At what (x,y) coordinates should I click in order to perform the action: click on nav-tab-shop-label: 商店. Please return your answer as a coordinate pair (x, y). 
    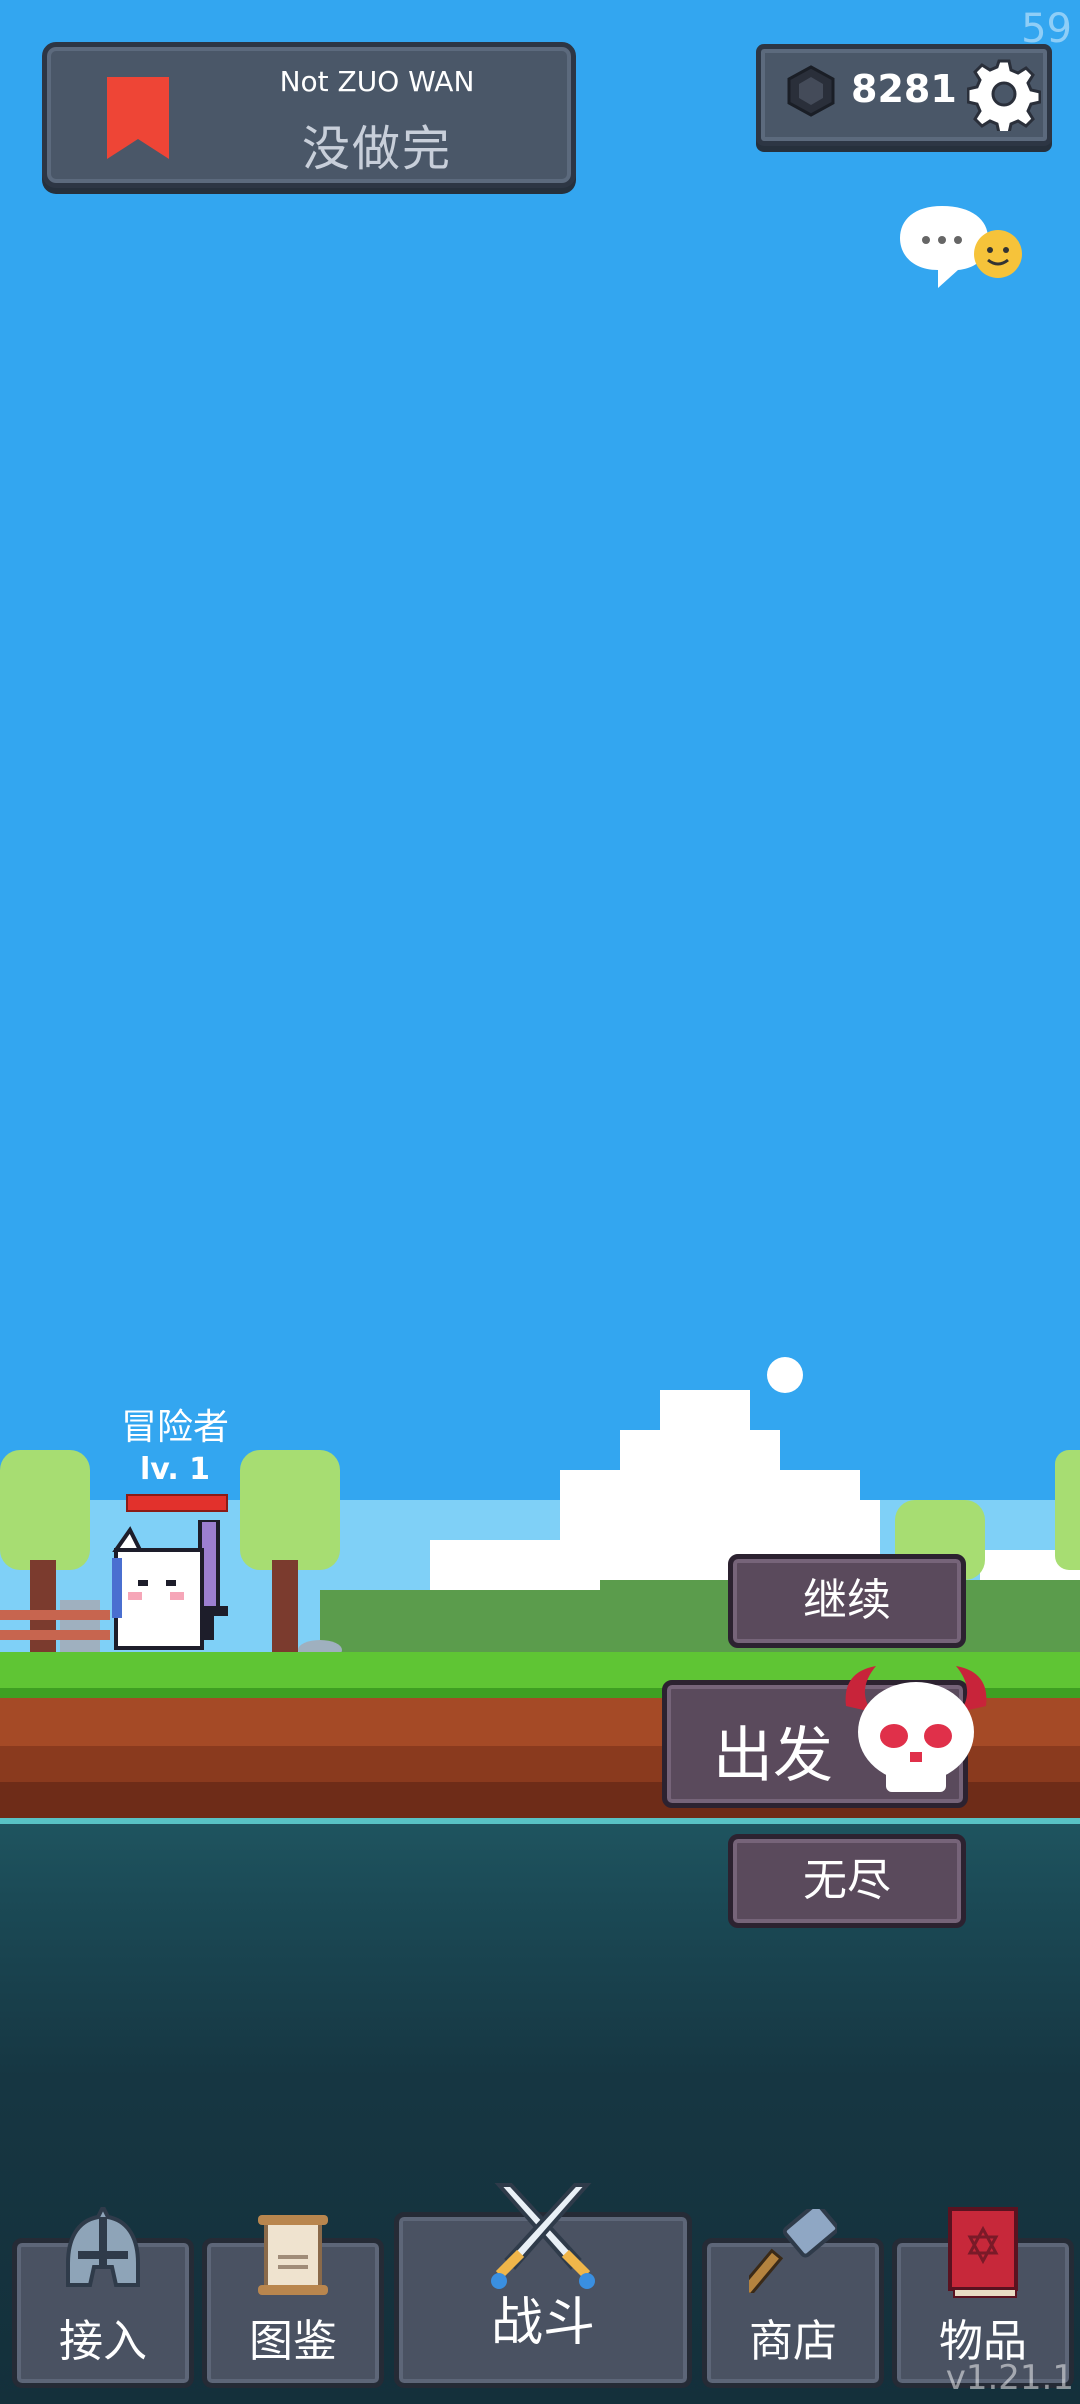
    Looking at the image, I should click on (793, 2341).